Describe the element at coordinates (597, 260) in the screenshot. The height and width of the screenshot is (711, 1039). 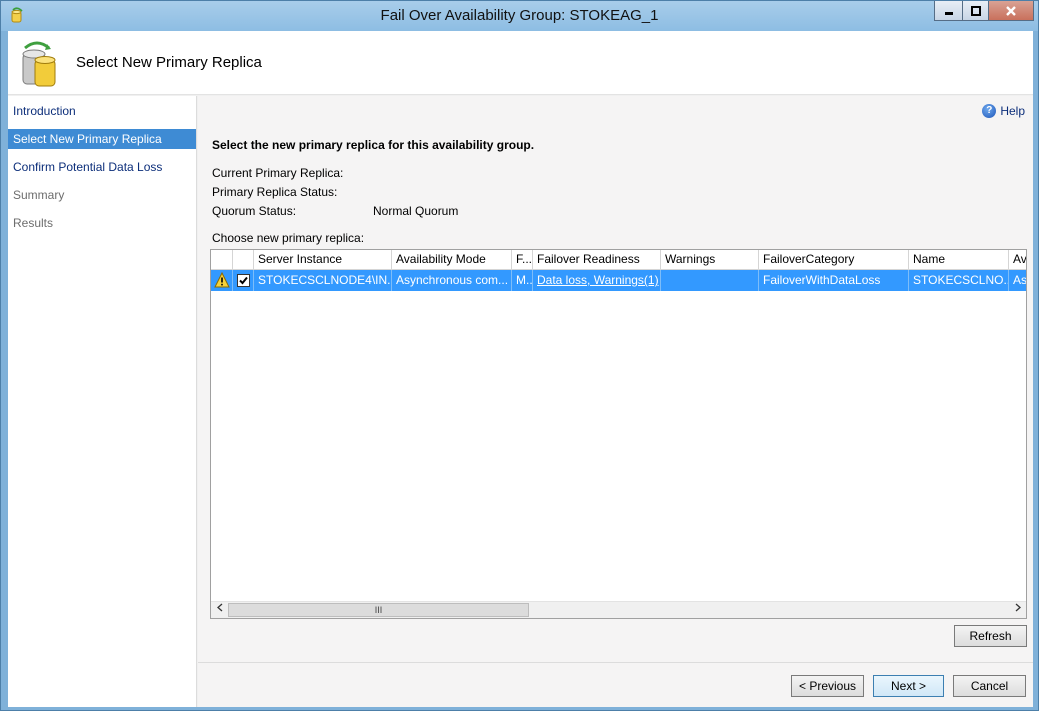
I see `col-header-failover-readiness: Failover Readiness` at that location.